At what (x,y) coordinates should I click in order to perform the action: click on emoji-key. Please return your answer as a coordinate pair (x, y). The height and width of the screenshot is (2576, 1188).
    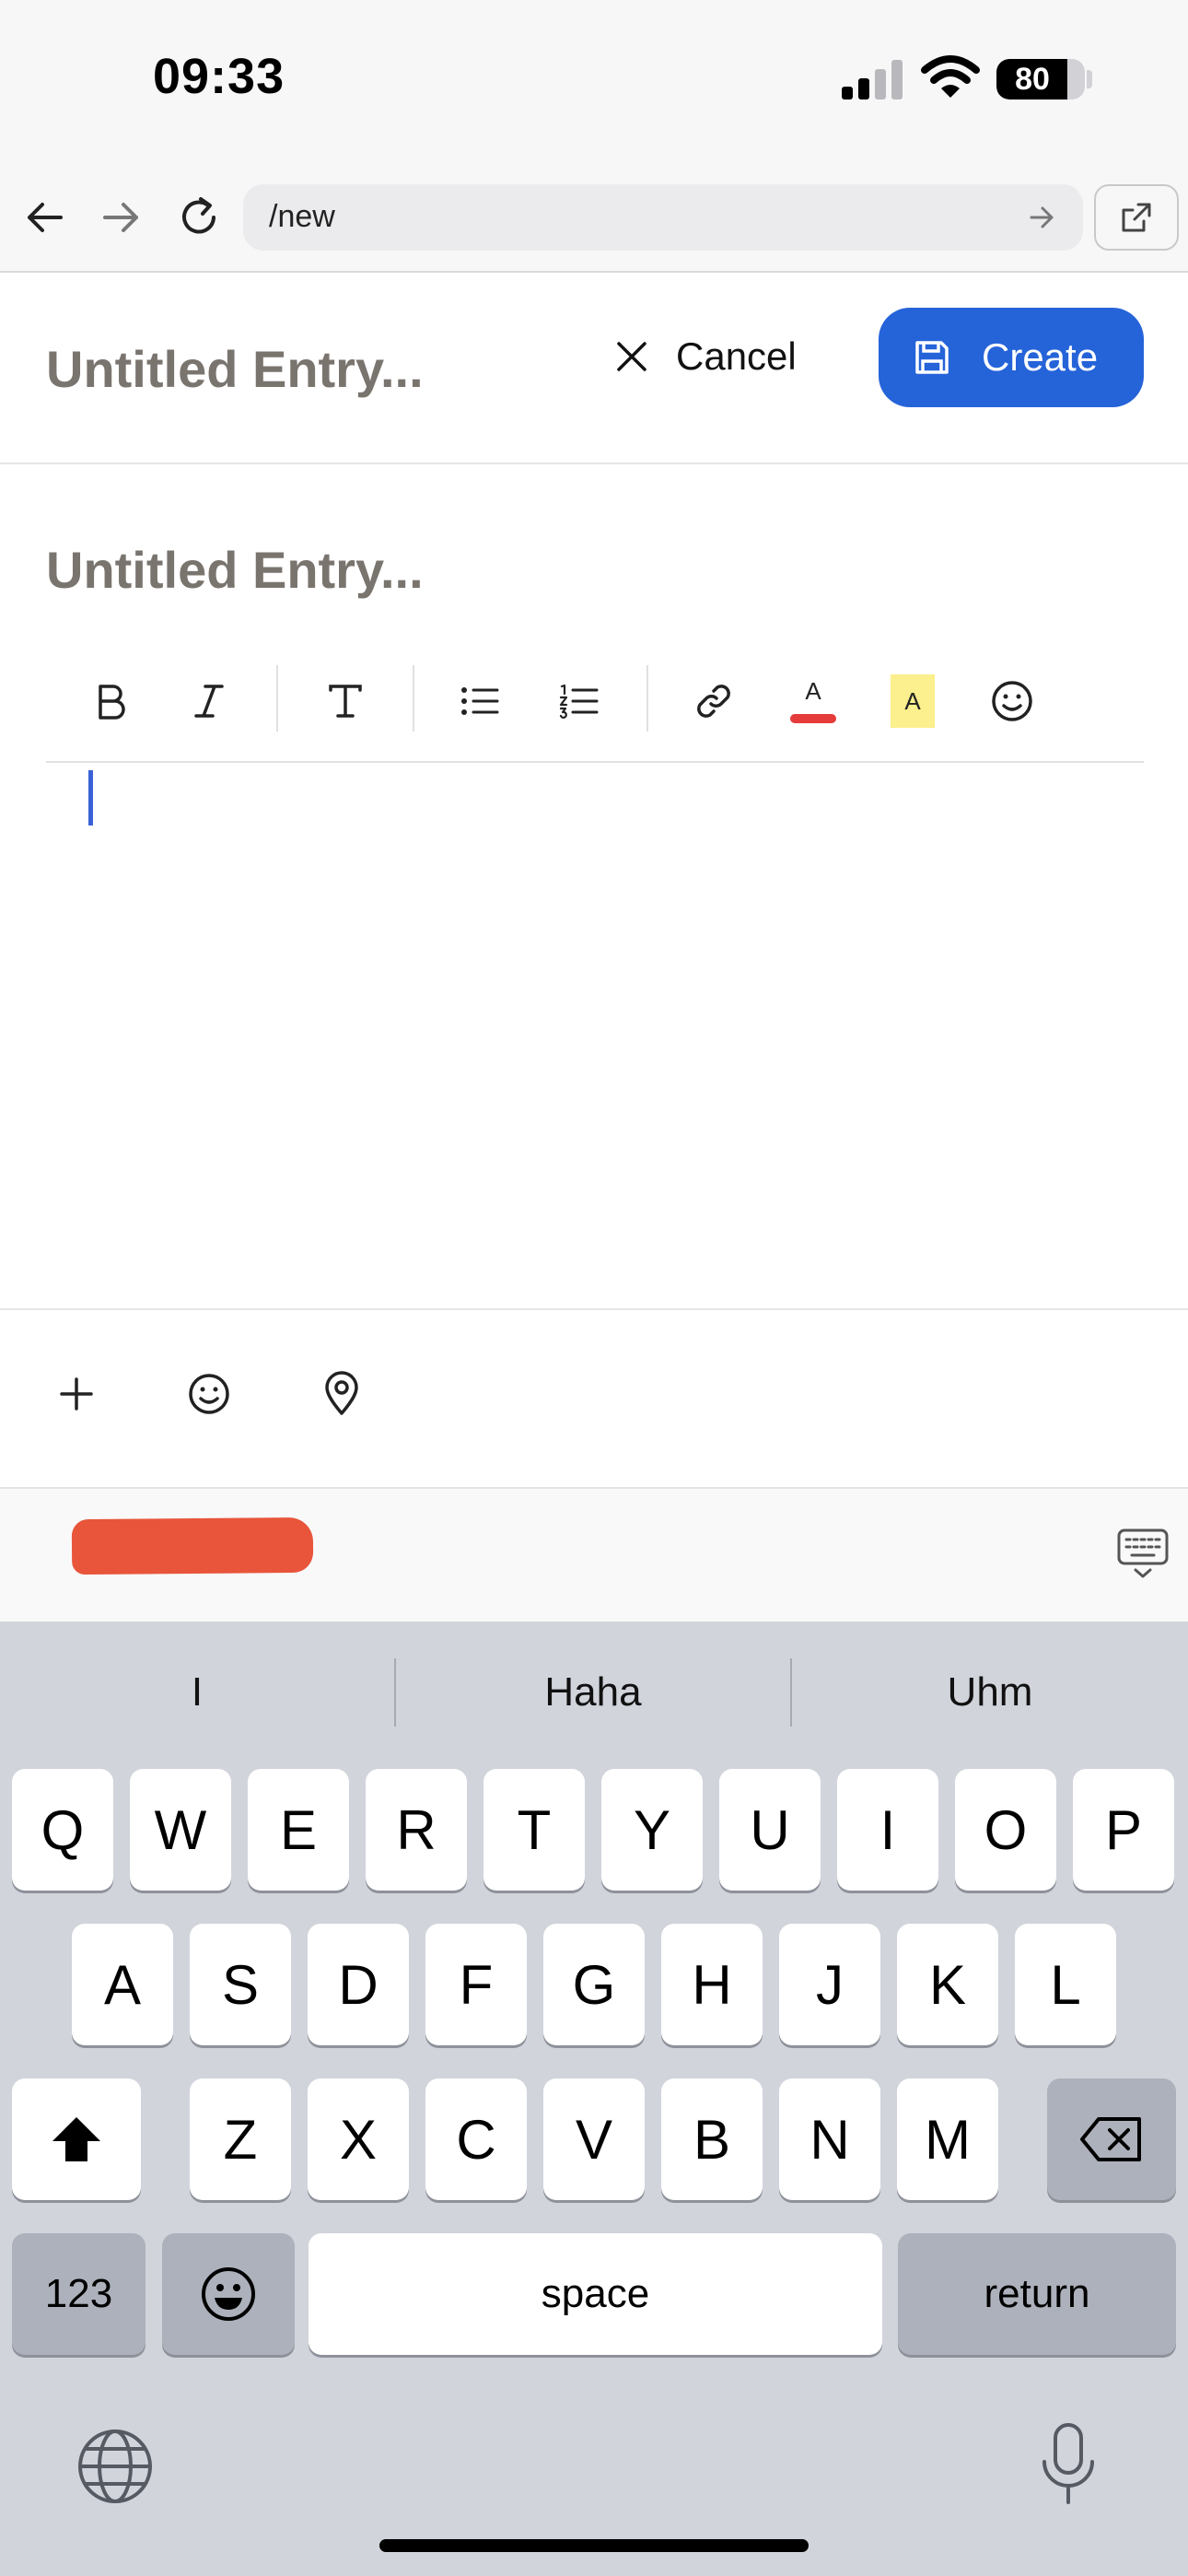
    Looking at the image, I should click on (228, 2294).